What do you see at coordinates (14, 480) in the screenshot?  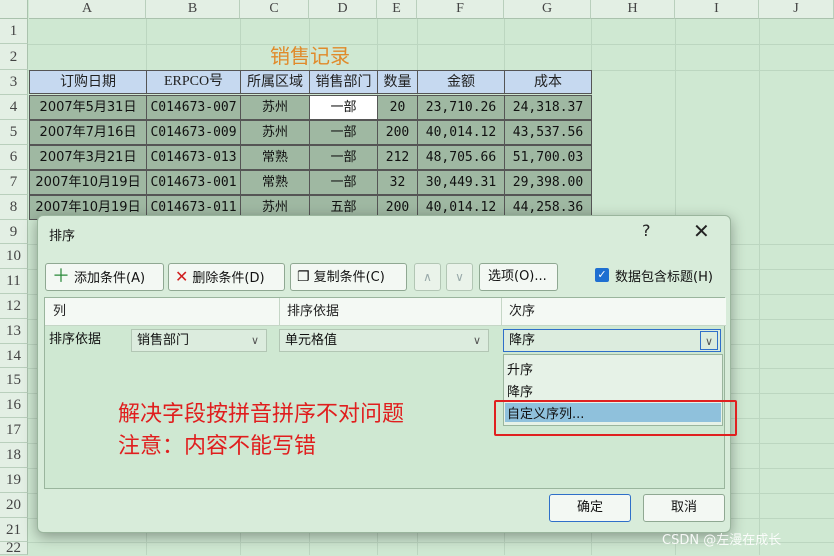 I see `row-header: 19` at bounding box center [14, 480].